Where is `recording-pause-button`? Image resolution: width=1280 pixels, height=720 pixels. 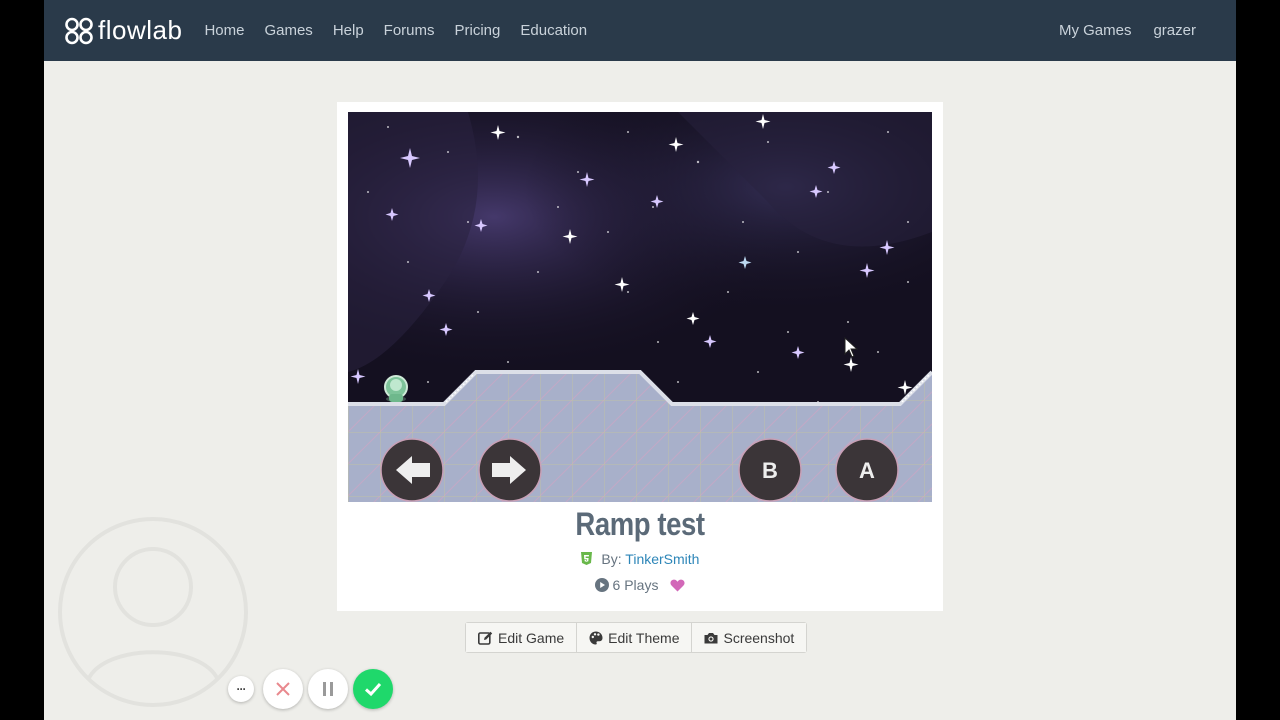
recording-pause-button is located at coordinates (328, 689).